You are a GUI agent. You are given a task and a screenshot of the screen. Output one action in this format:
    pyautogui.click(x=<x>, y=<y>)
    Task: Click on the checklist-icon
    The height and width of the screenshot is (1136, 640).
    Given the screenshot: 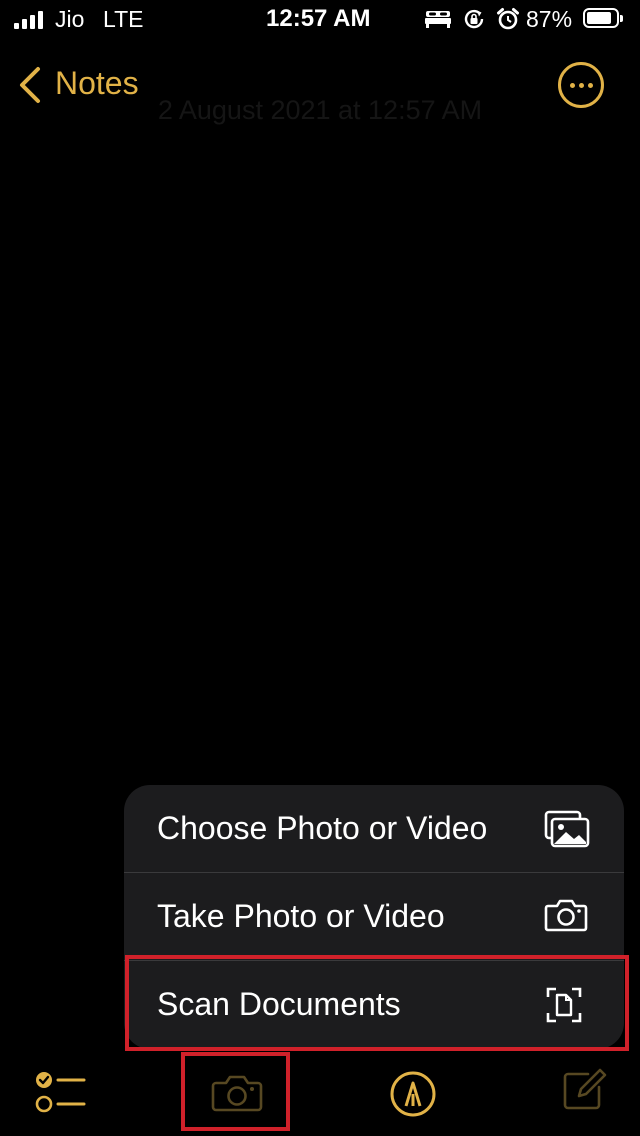 What is the action you would take?
    pyautogui.click(x=60, y=1092)
    